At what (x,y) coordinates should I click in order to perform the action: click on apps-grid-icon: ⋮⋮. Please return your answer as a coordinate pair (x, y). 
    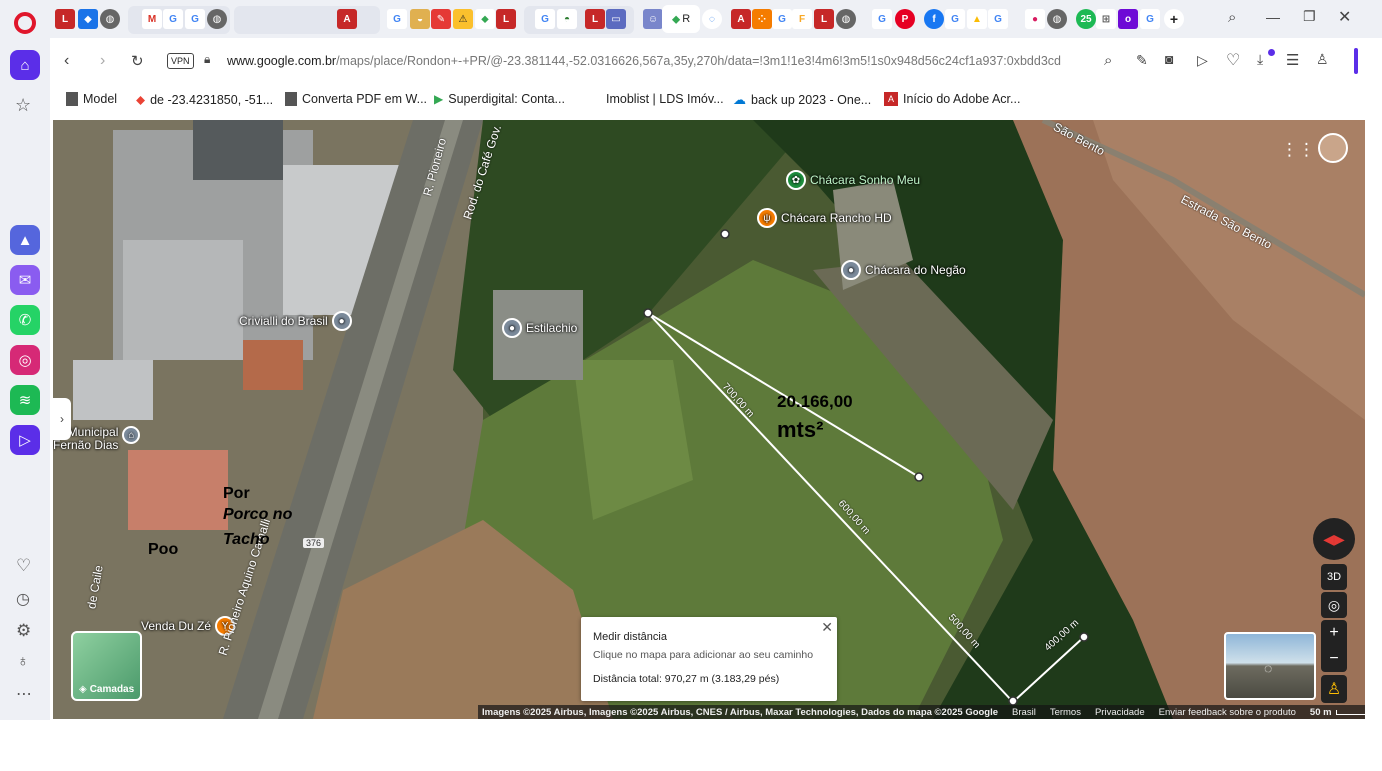
    Looking at the image, I should click on (1298, 150).